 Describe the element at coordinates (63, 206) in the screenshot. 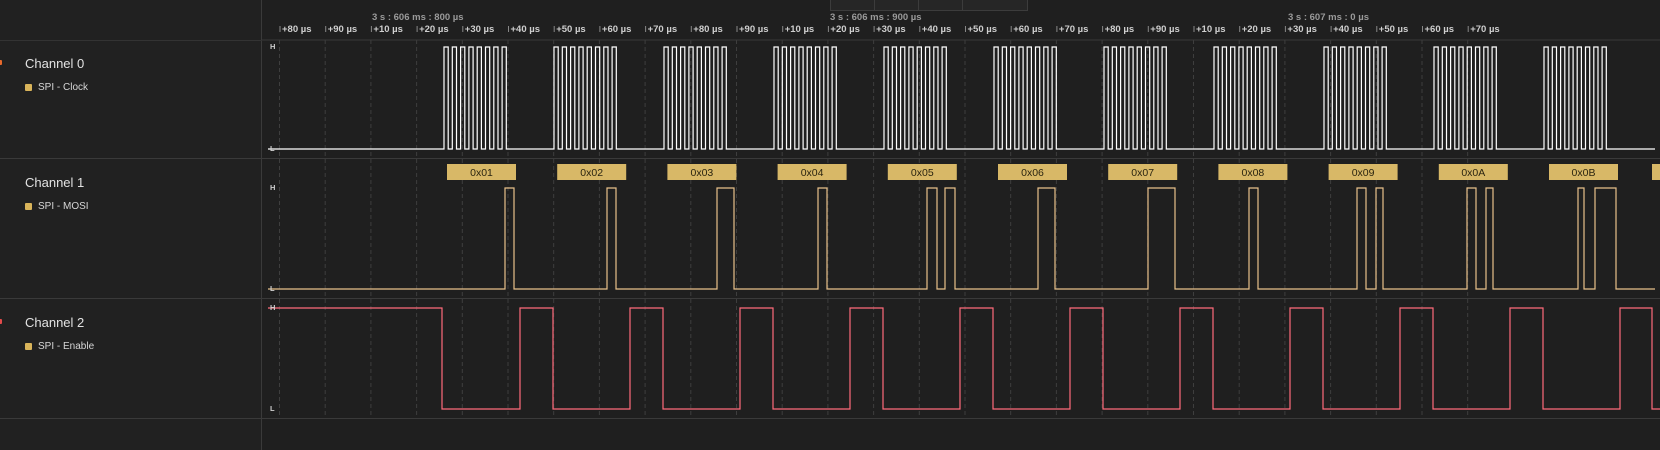

I see `channel-1-analyzer-label: SPI - MOSI` at that location.